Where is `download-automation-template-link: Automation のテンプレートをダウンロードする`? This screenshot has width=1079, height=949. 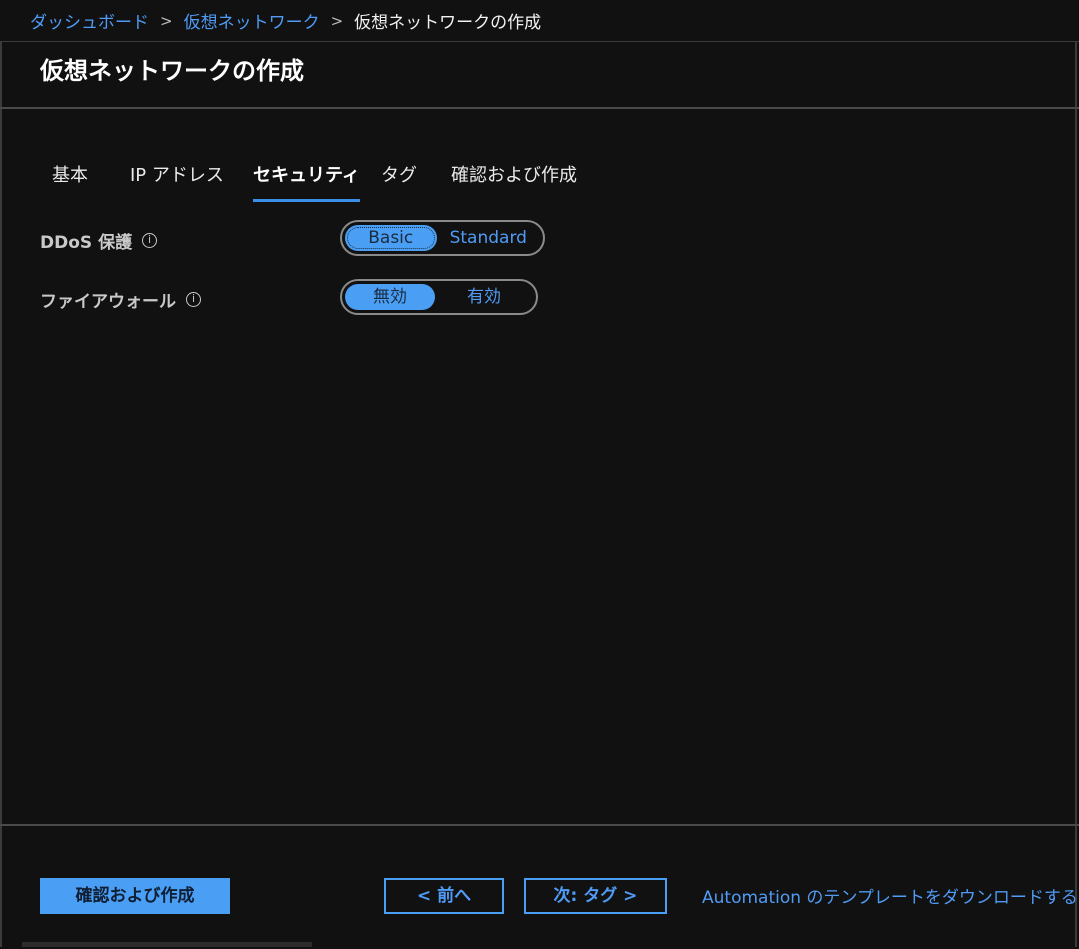
download-automation-template-link: Automation のテンプレートをダウンロードする is located at coordinates (890, 895).